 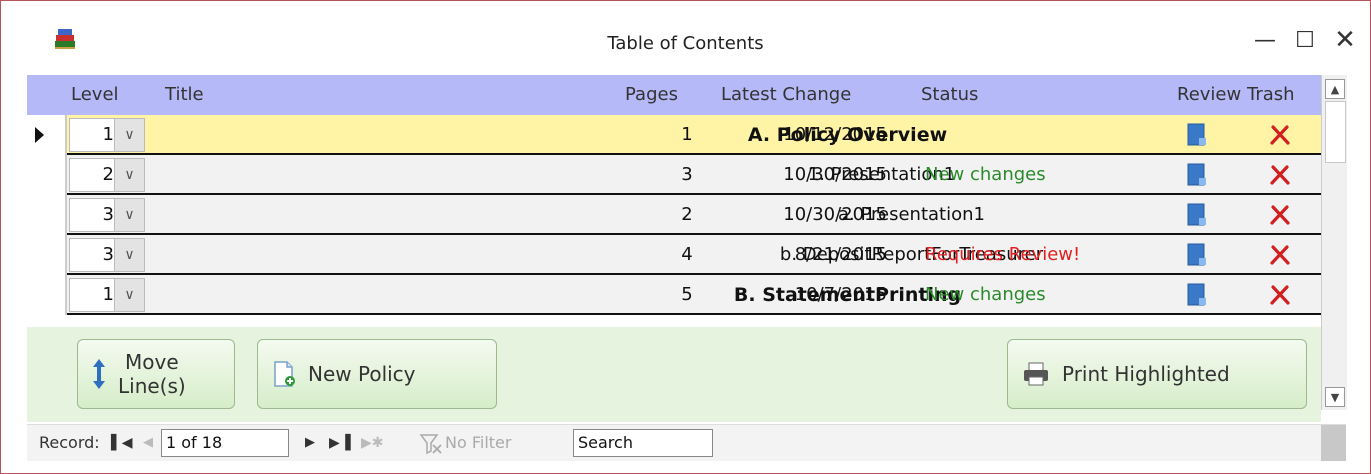 What do you see at coordinates (1146, 374) in the screenshot?
I see `print-highlighted-label: Print Highlighted` at bounding box center [1146, 374].